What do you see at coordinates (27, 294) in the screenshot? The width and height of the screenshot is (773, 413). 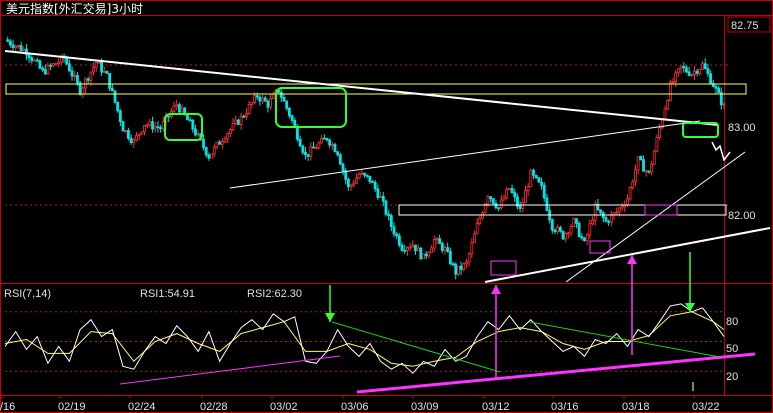 I see `rsi-indicator-label: RSI(7,14)` at bounding box center [27, 294].